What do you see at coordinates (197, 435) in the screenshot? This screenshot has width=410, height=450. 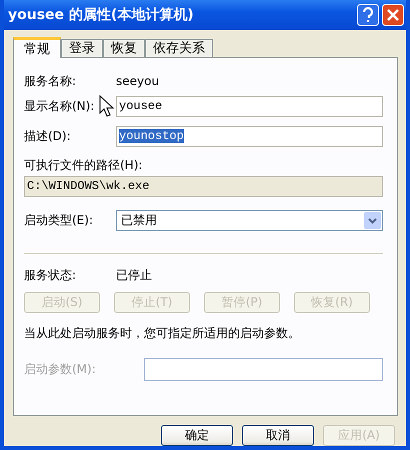 I see `dialog-button: 确定` at bounding box center [197, 435].